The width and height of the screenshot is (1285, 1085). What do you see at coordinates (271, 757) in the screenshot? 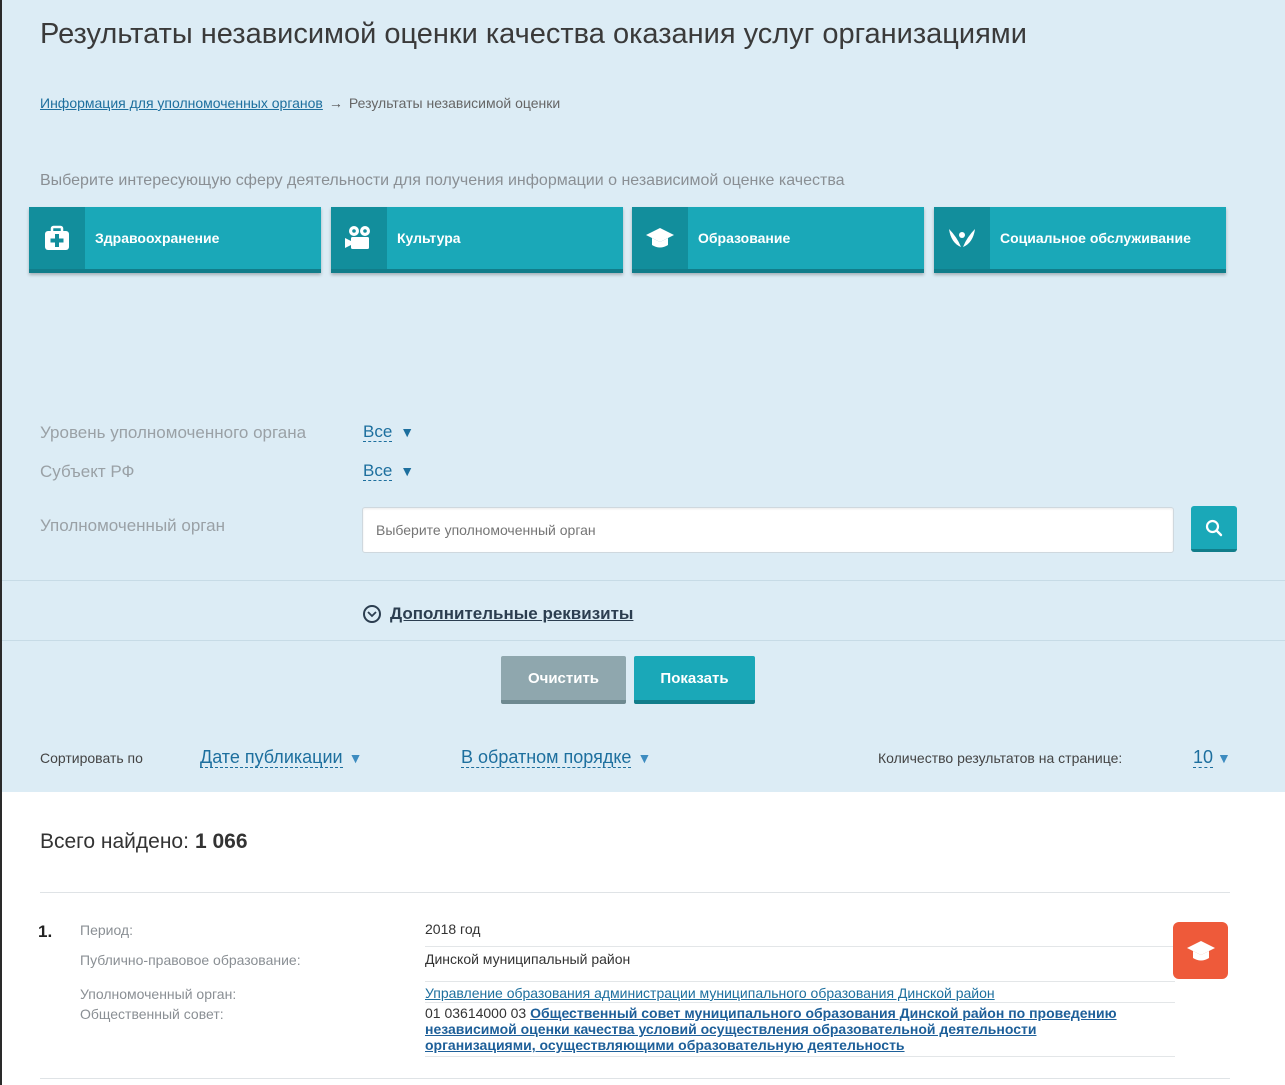
I see `sort-field-value: Дате публикации` at bounding box center [271, 757].